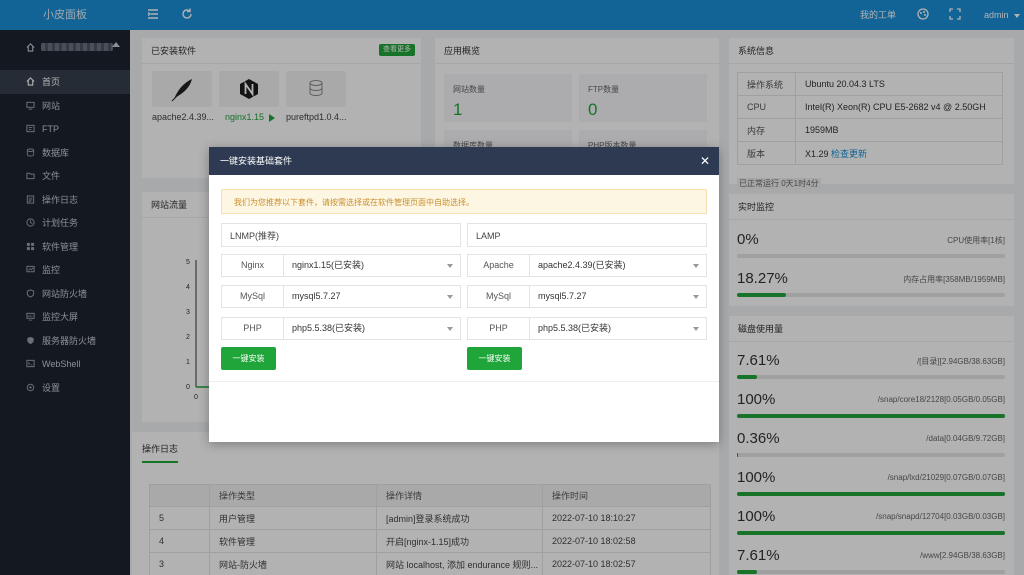 Image resolution: width=1024 pixels, height=575 pixels. What do you see at coordinates (341, 328) in the screenshot?
I see `lnmp-php-select: PHP php5.5.38(已安装)` at bounding box center [341, 328].